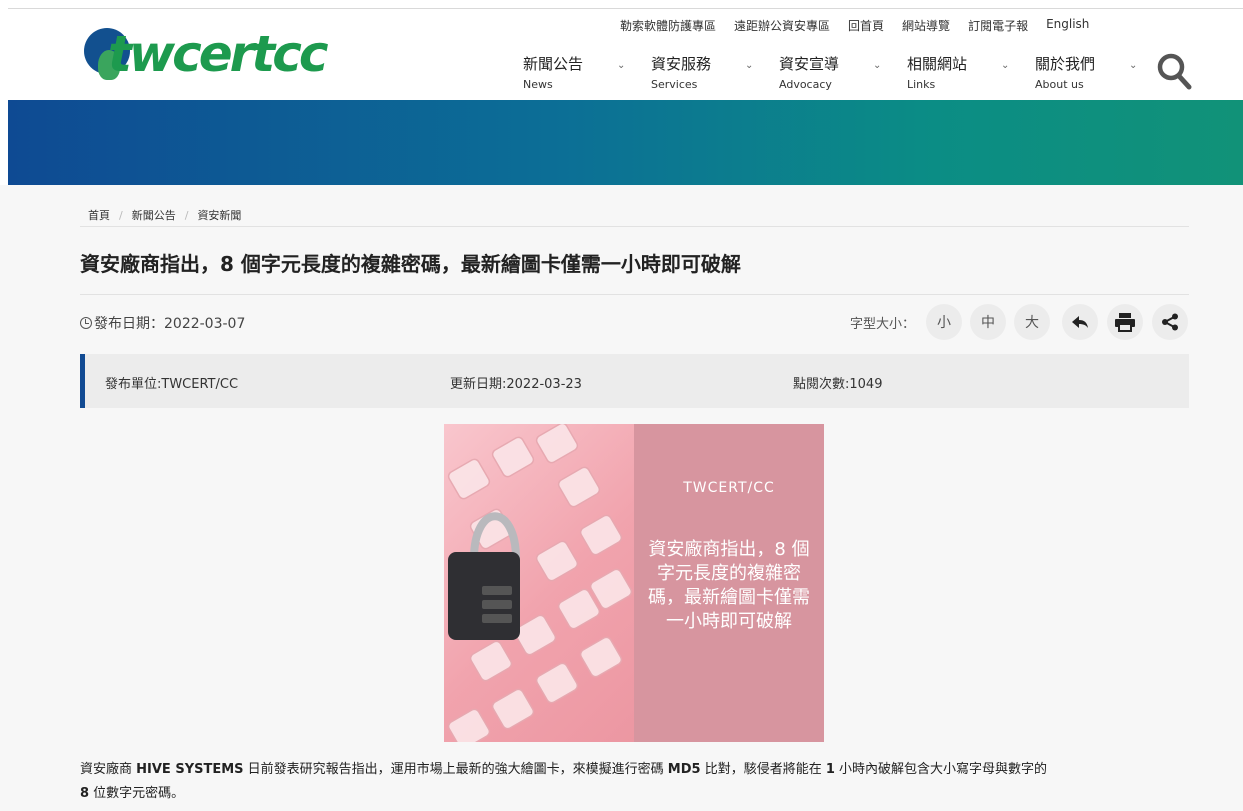  What do you see at coordinates (410, 264) in the screenshot?
I see `page-title: 資安廠商指出，8 個字元長度的複雜密碼，最新繪圖卡僅需一小時即可破解` at bounding box center [410, 264].